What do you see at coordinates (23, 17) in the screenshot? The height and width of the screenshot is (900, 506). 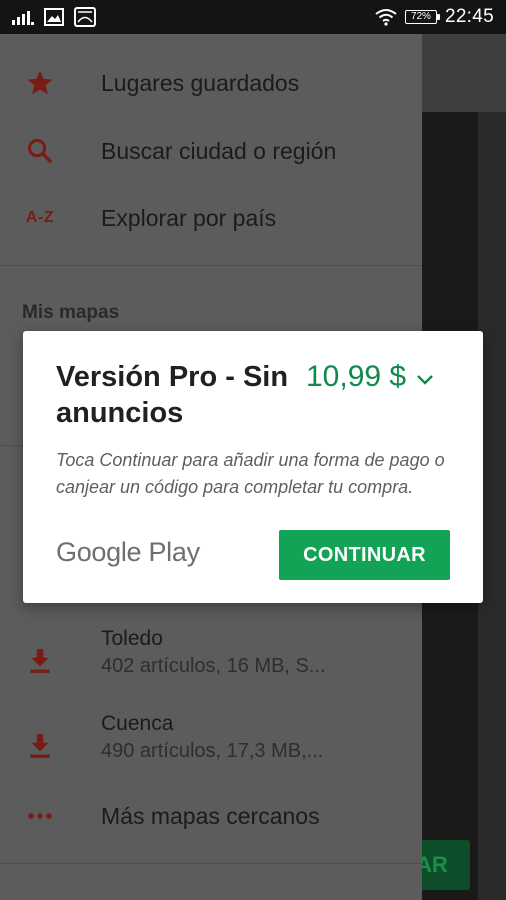 I see `signal-icon` at bounding box center [23, 17].